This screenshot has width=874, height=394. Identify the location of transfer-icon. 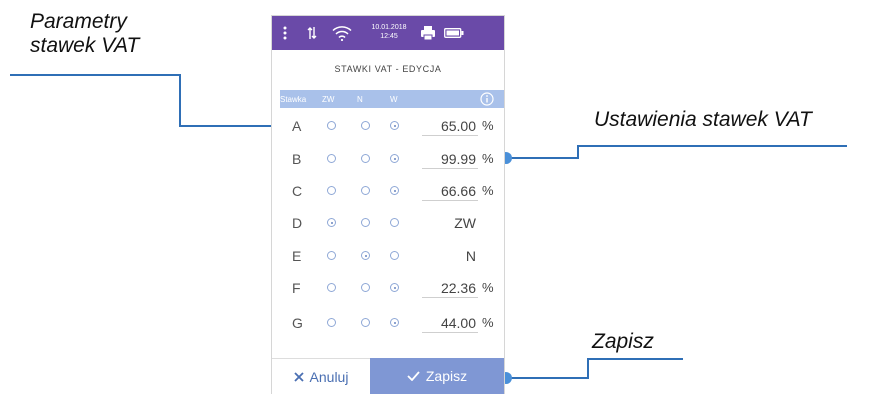
(312, 33).